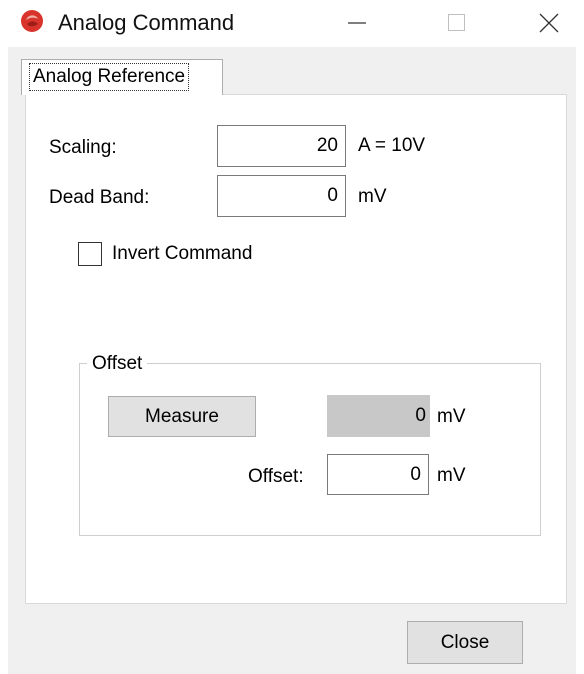  I want to click on tab-analog-reference: Analog Reference, so click(122, 77).